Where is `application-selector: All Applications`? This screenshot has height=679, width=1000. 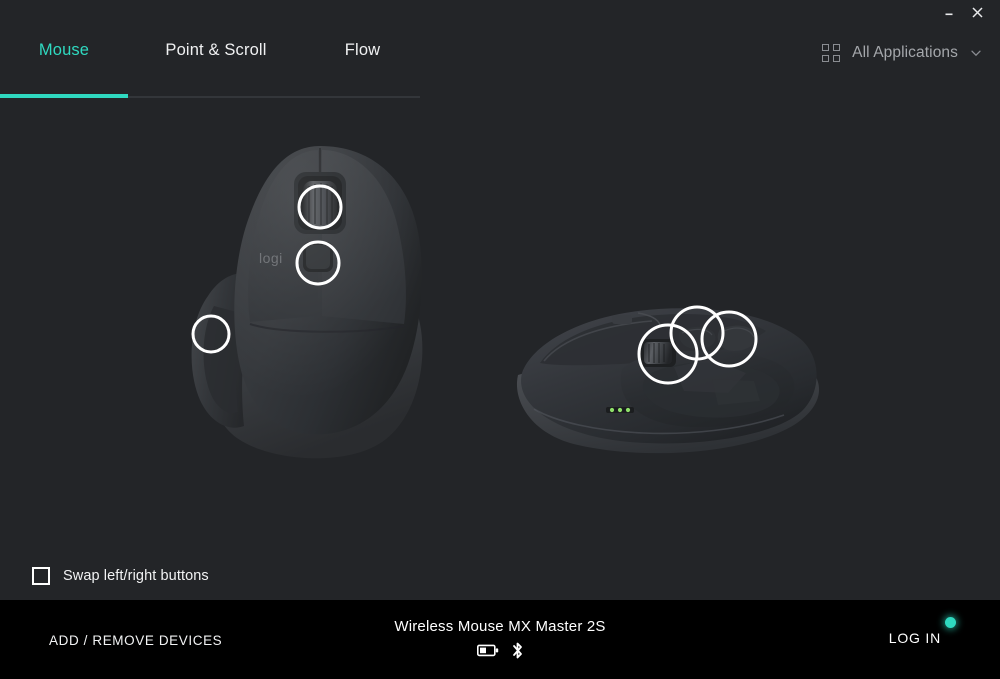 application-selector: All Applications is located at coordinates (902, 53).